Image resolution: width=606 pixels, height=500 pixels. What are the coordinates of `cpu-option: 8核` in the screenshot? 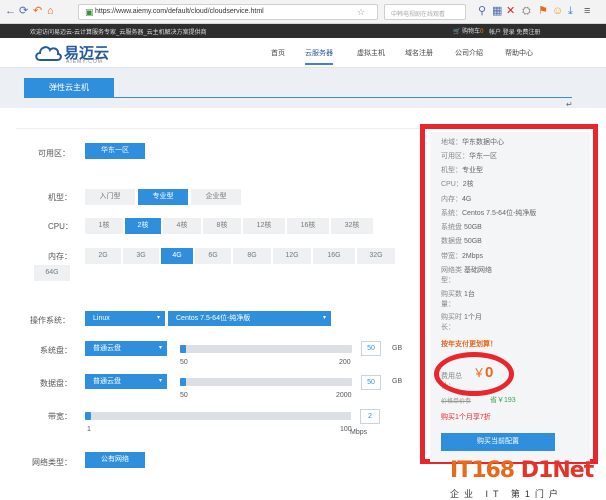 It's located at (222, 226).